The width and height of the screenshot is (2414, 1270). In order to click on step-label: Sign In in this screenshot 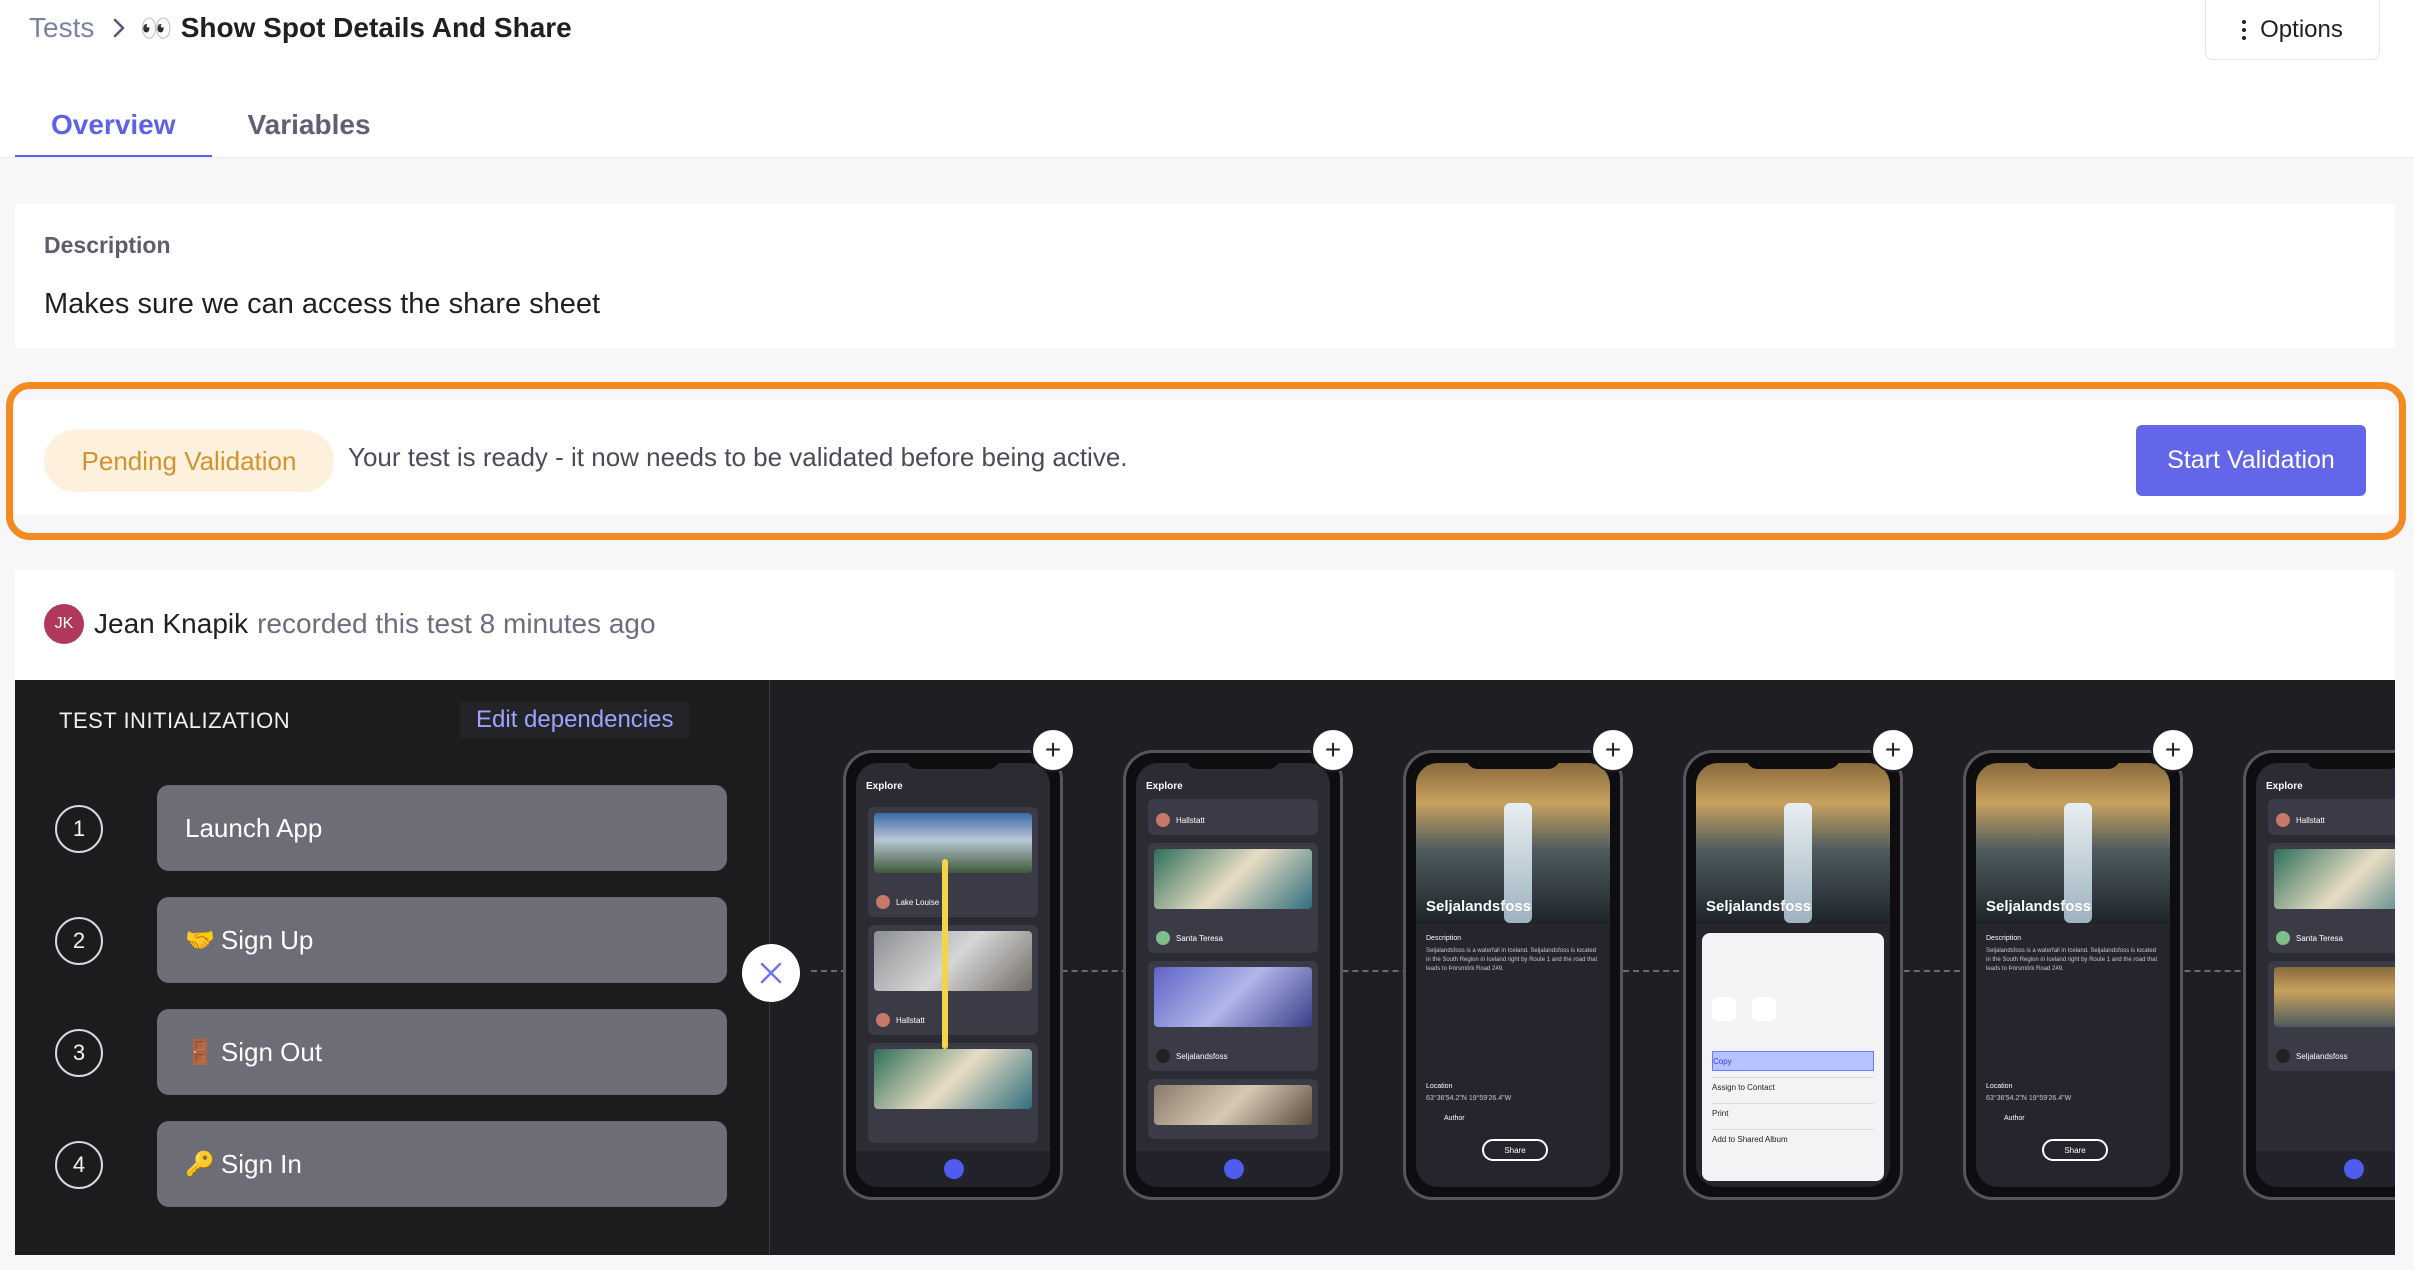, I will do `click(261, 1163)`.